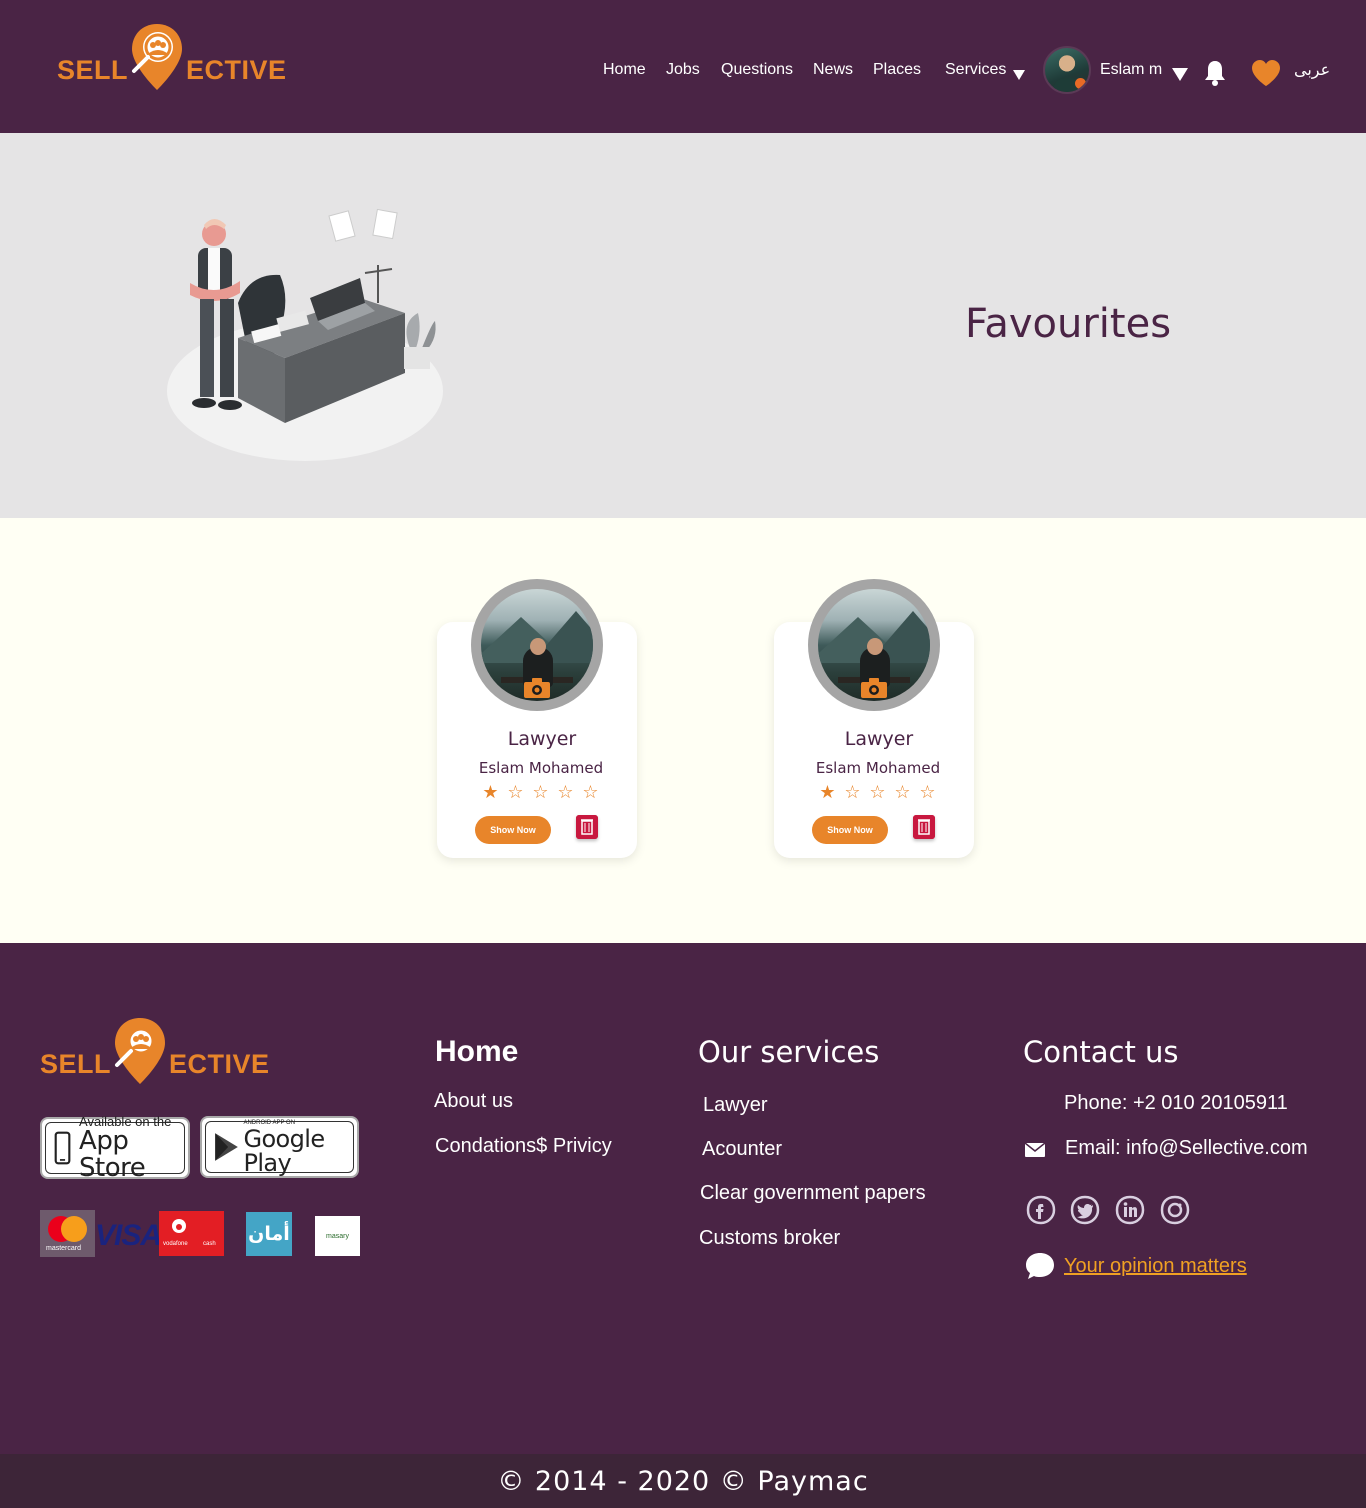  I want to click on footer-link-lawyer: Lawyer, so click(735, 1105).